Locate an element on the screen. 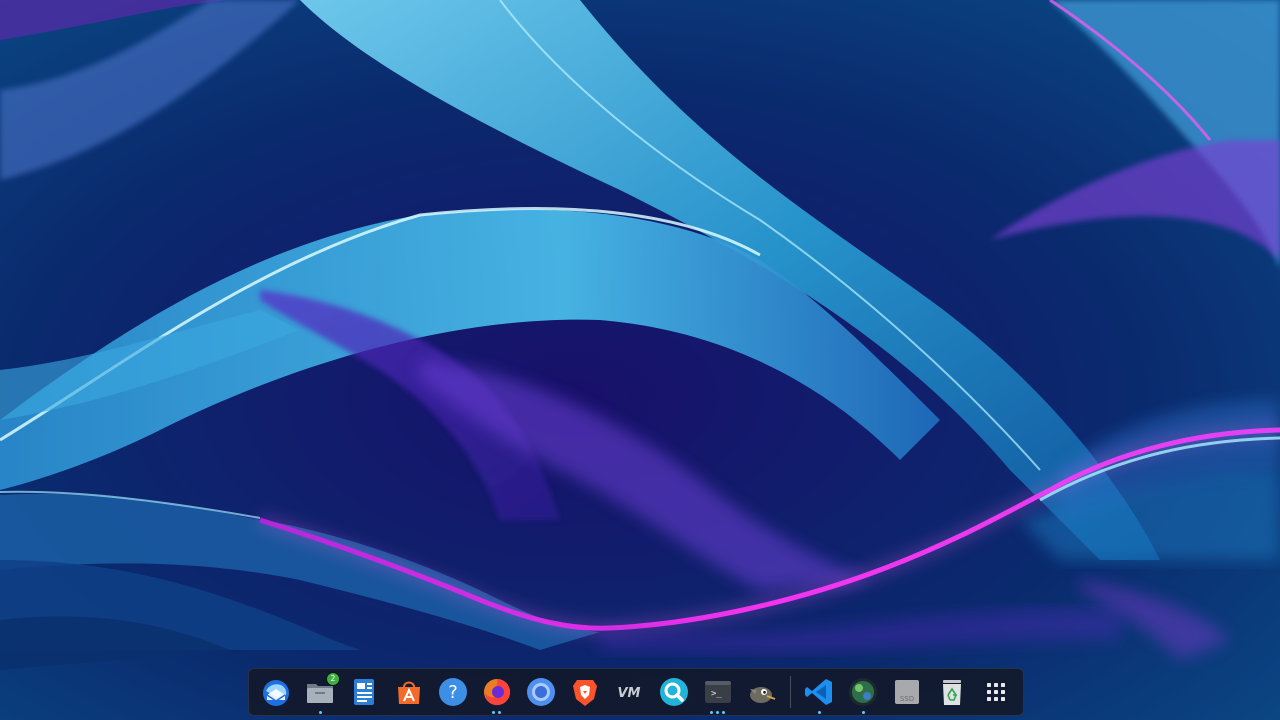 The image size is (1280, 720). dock-item-help: ? is located at coordinates (452, 692).